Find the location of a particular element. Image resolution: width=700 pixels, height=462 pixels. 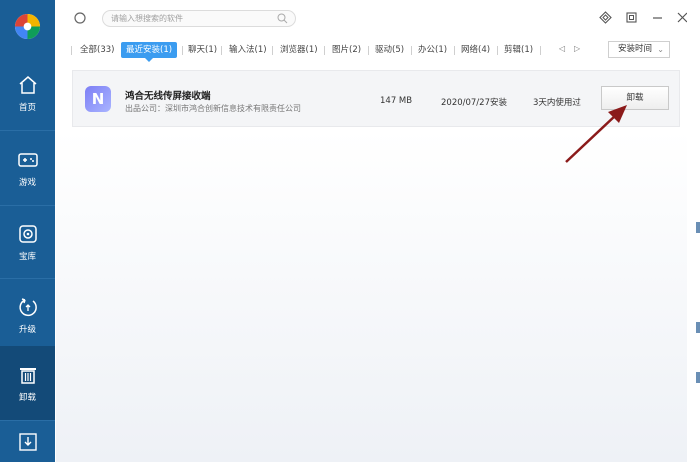

search-box is located at coordinates (199, 18).